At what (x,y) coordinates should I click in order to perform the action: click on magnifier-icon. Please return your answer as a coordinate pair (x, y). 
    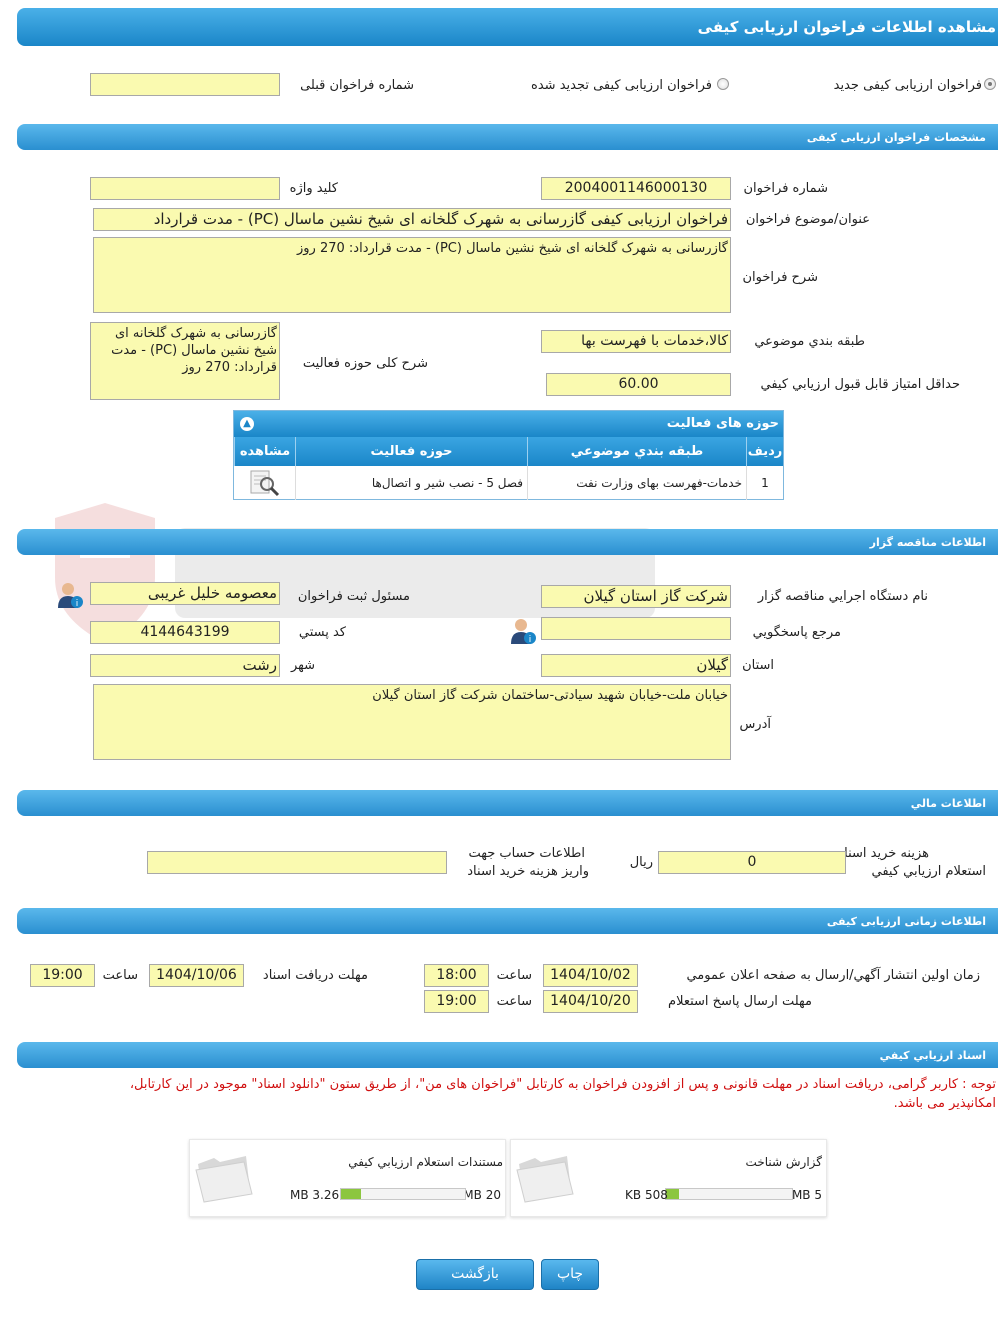
    Looking at the image, I should click on (265, 483).